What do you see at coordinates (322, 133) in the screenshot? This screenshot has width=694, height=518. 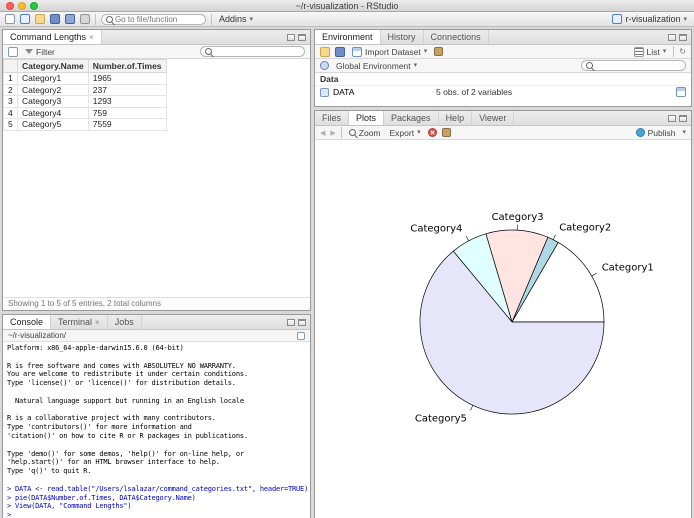 I see `previous-plot-icon: ◀` at bounding box center [322, 133].